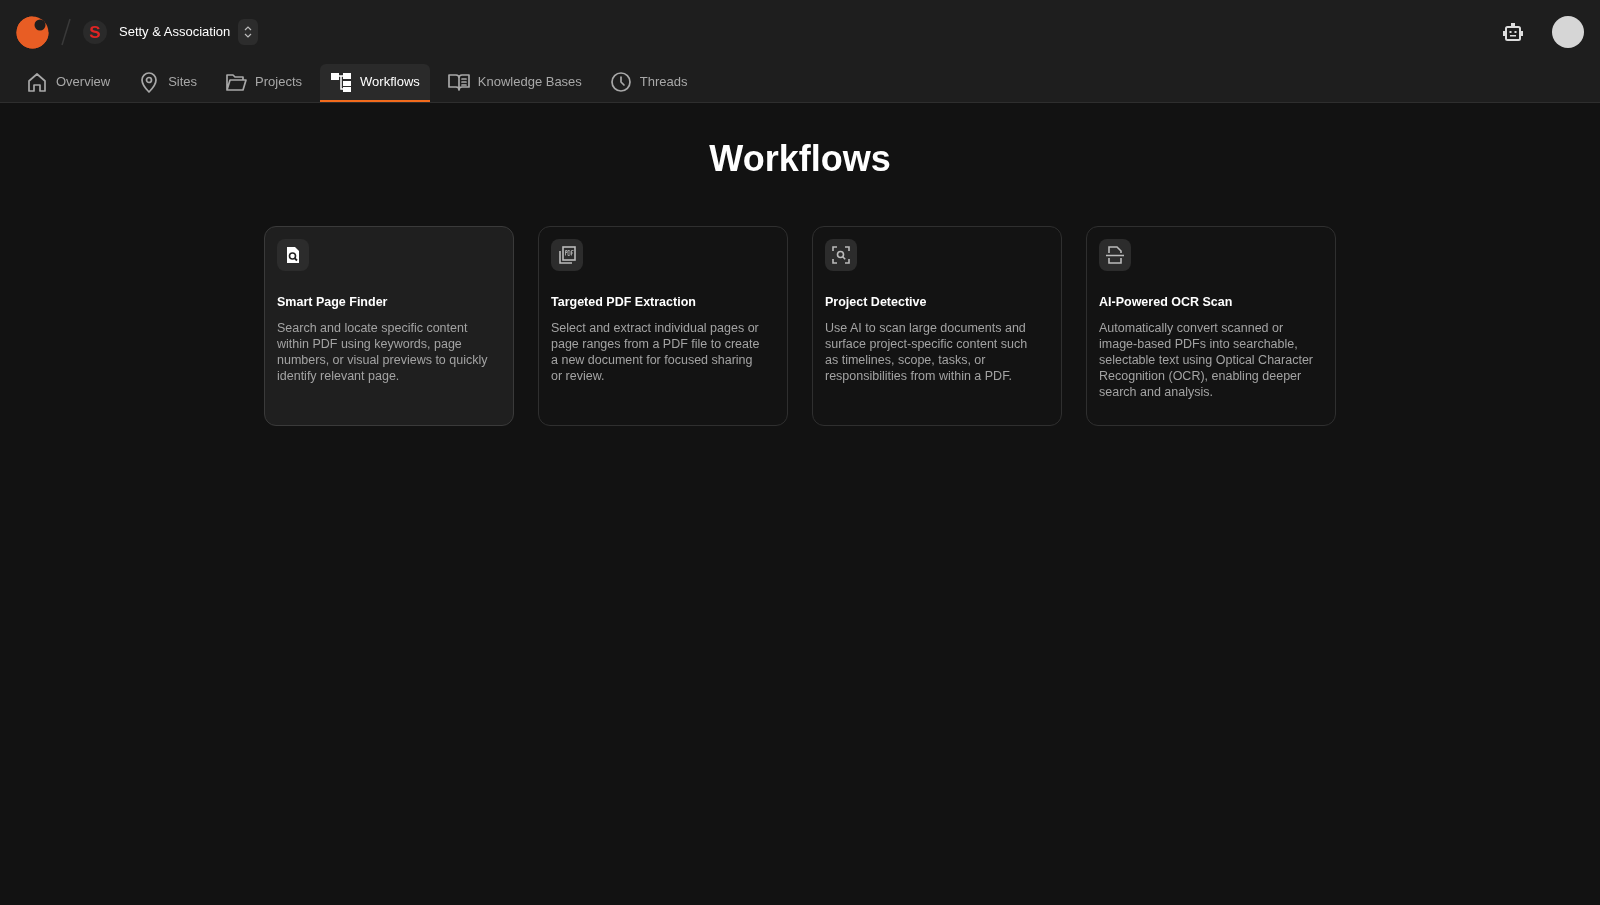  What do you see at coordinates (927, 351) in the screenshot?
I see `card-description: Use AI to scan large documents and surface project-specific content such as timelines, scope, tasks, or responsibilities from within a PDF.` at bounding box center [927, 351].